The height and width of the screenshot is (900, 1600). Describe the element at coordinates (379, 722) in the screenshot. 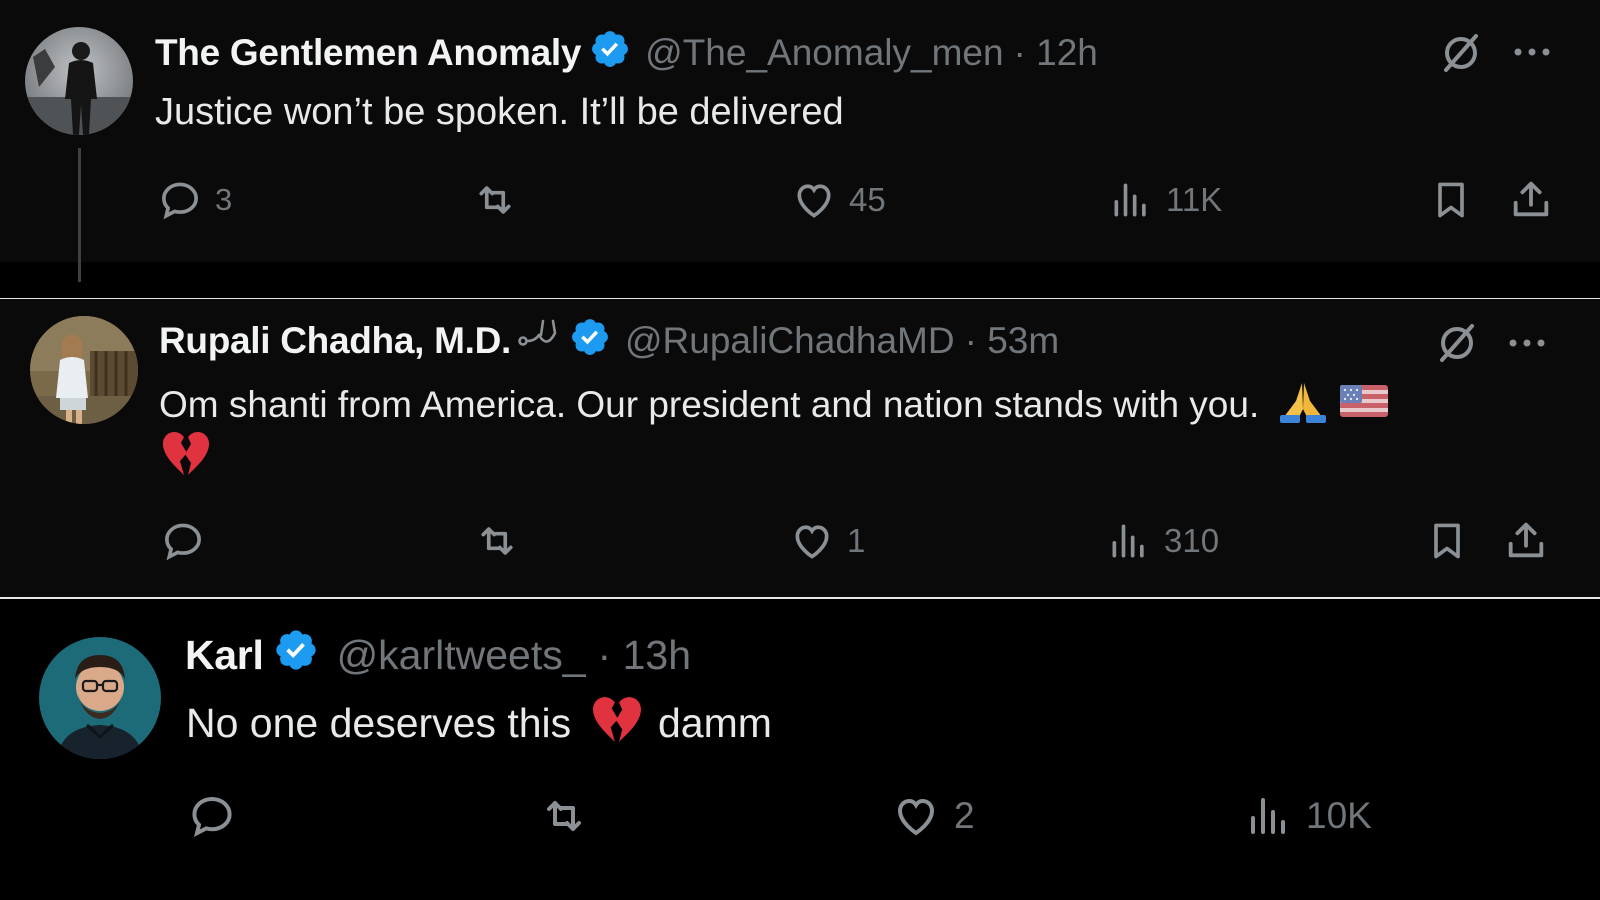

I see `post-text: No one deserves this` at that location.